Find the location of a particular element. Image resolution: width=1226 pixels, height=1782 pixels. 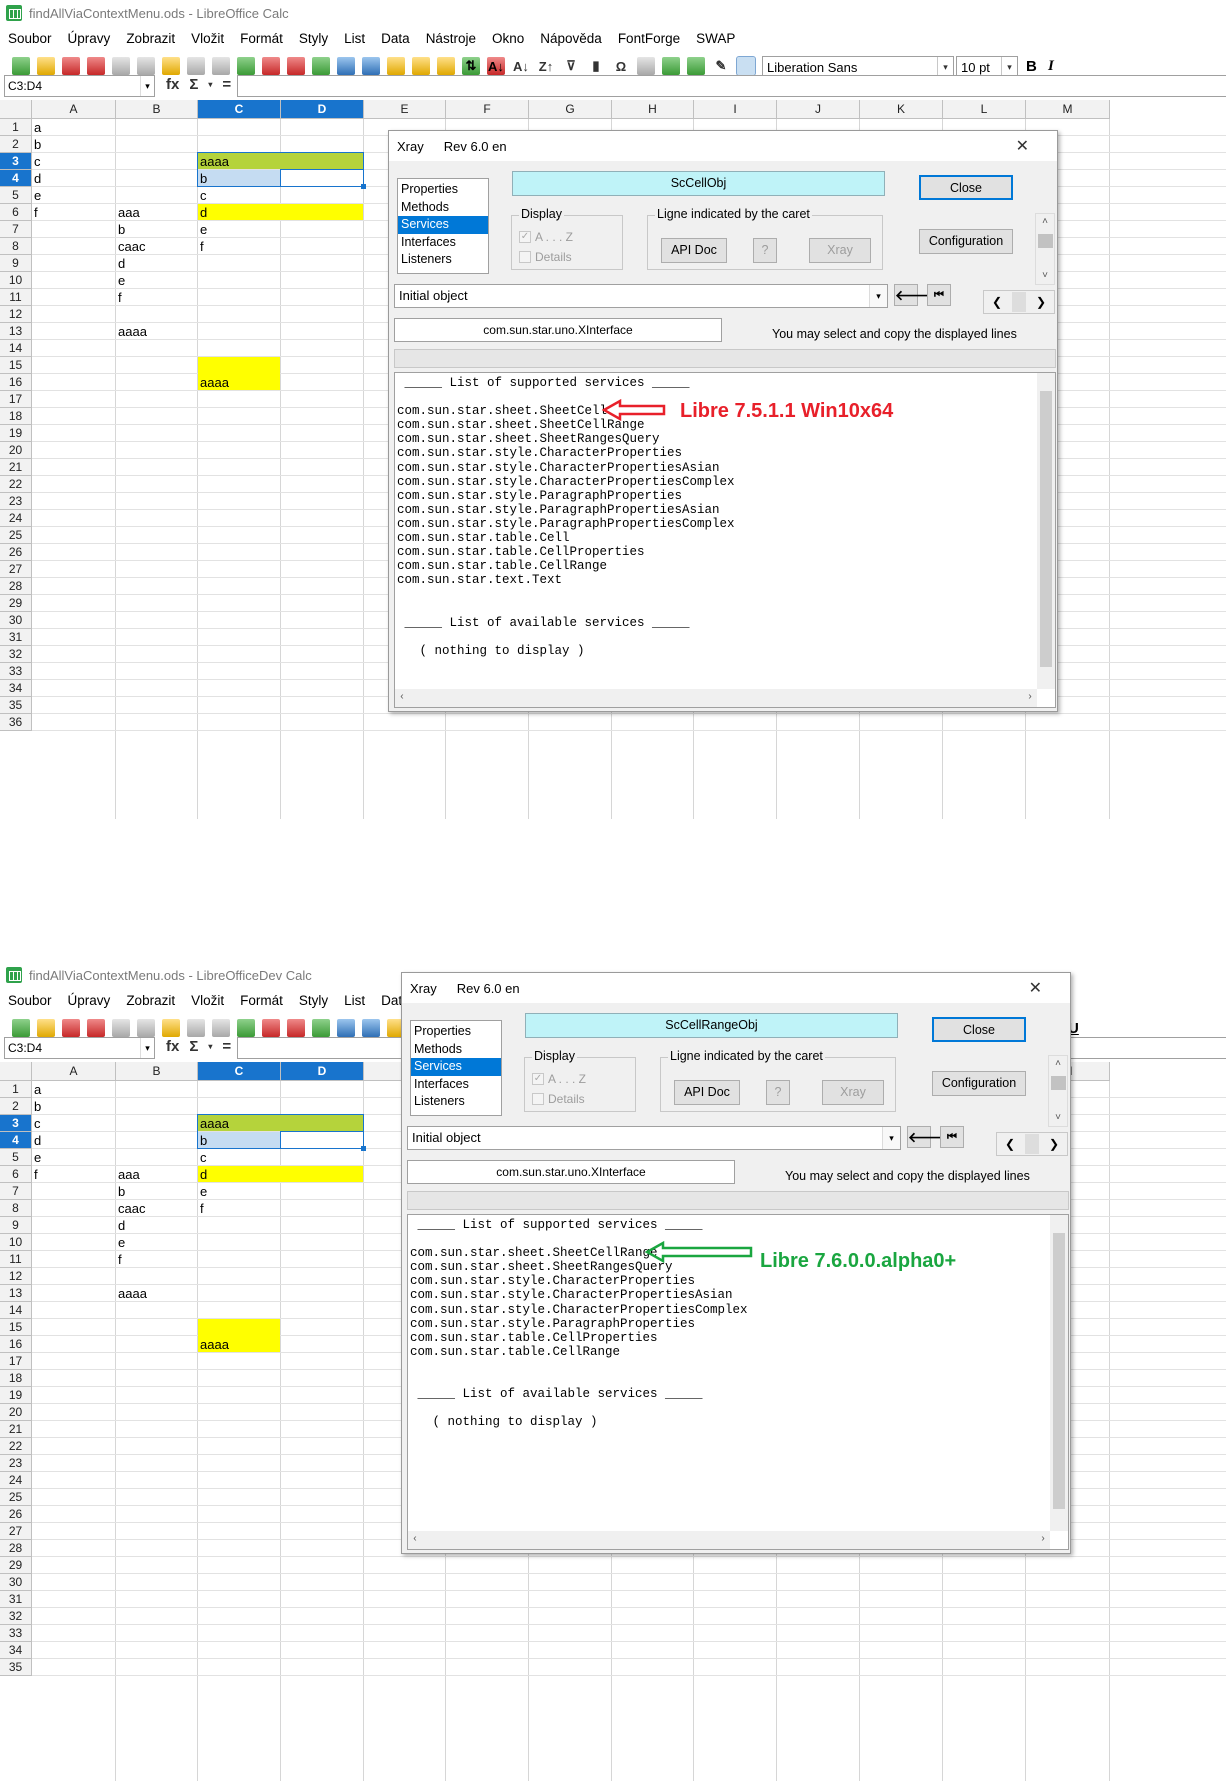

column-header-g: G is located at coordinates (570, 109).